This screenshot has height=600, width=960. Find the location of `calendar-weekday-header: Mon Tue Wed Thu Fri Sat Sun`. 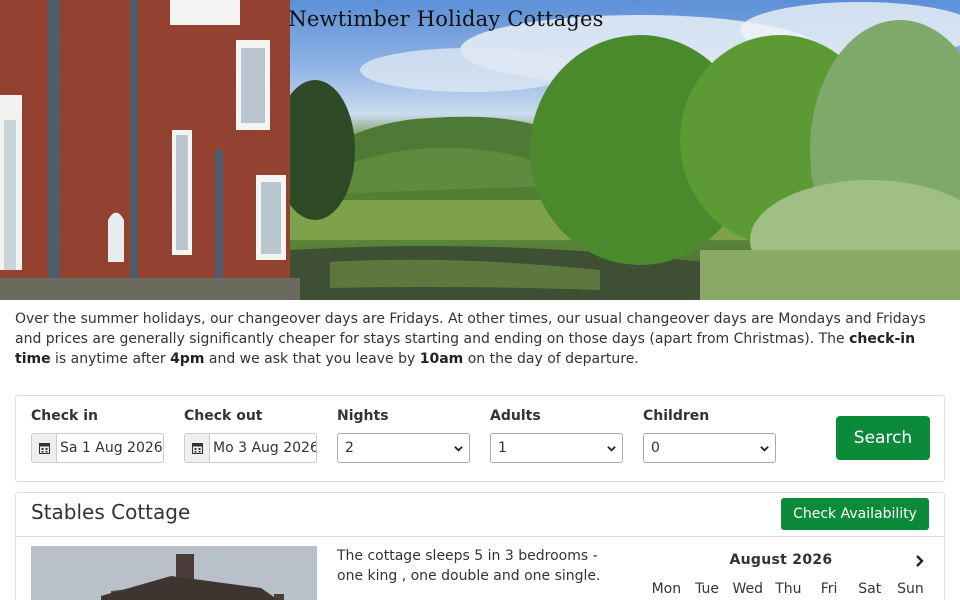

calendar-weekday-header: Mon Tue Wed Thu Fri Sat Sun is located at coordinates (788, 589).